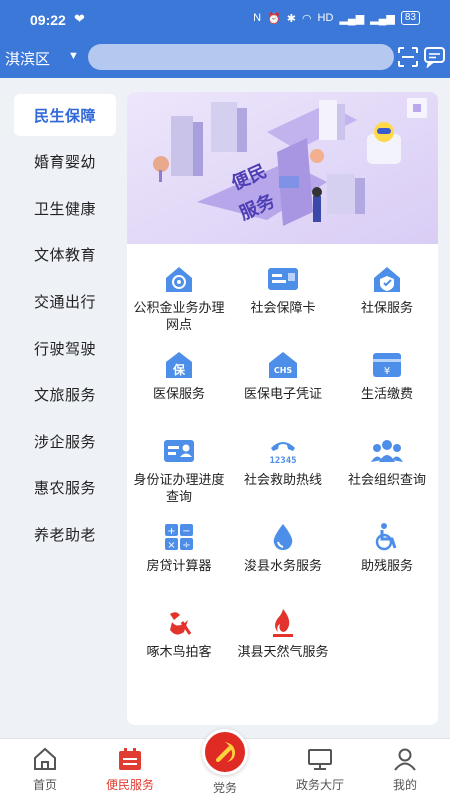 This screenshot has width=450, height=800. I want to click on tab-home: 首页, so click(45, 769).